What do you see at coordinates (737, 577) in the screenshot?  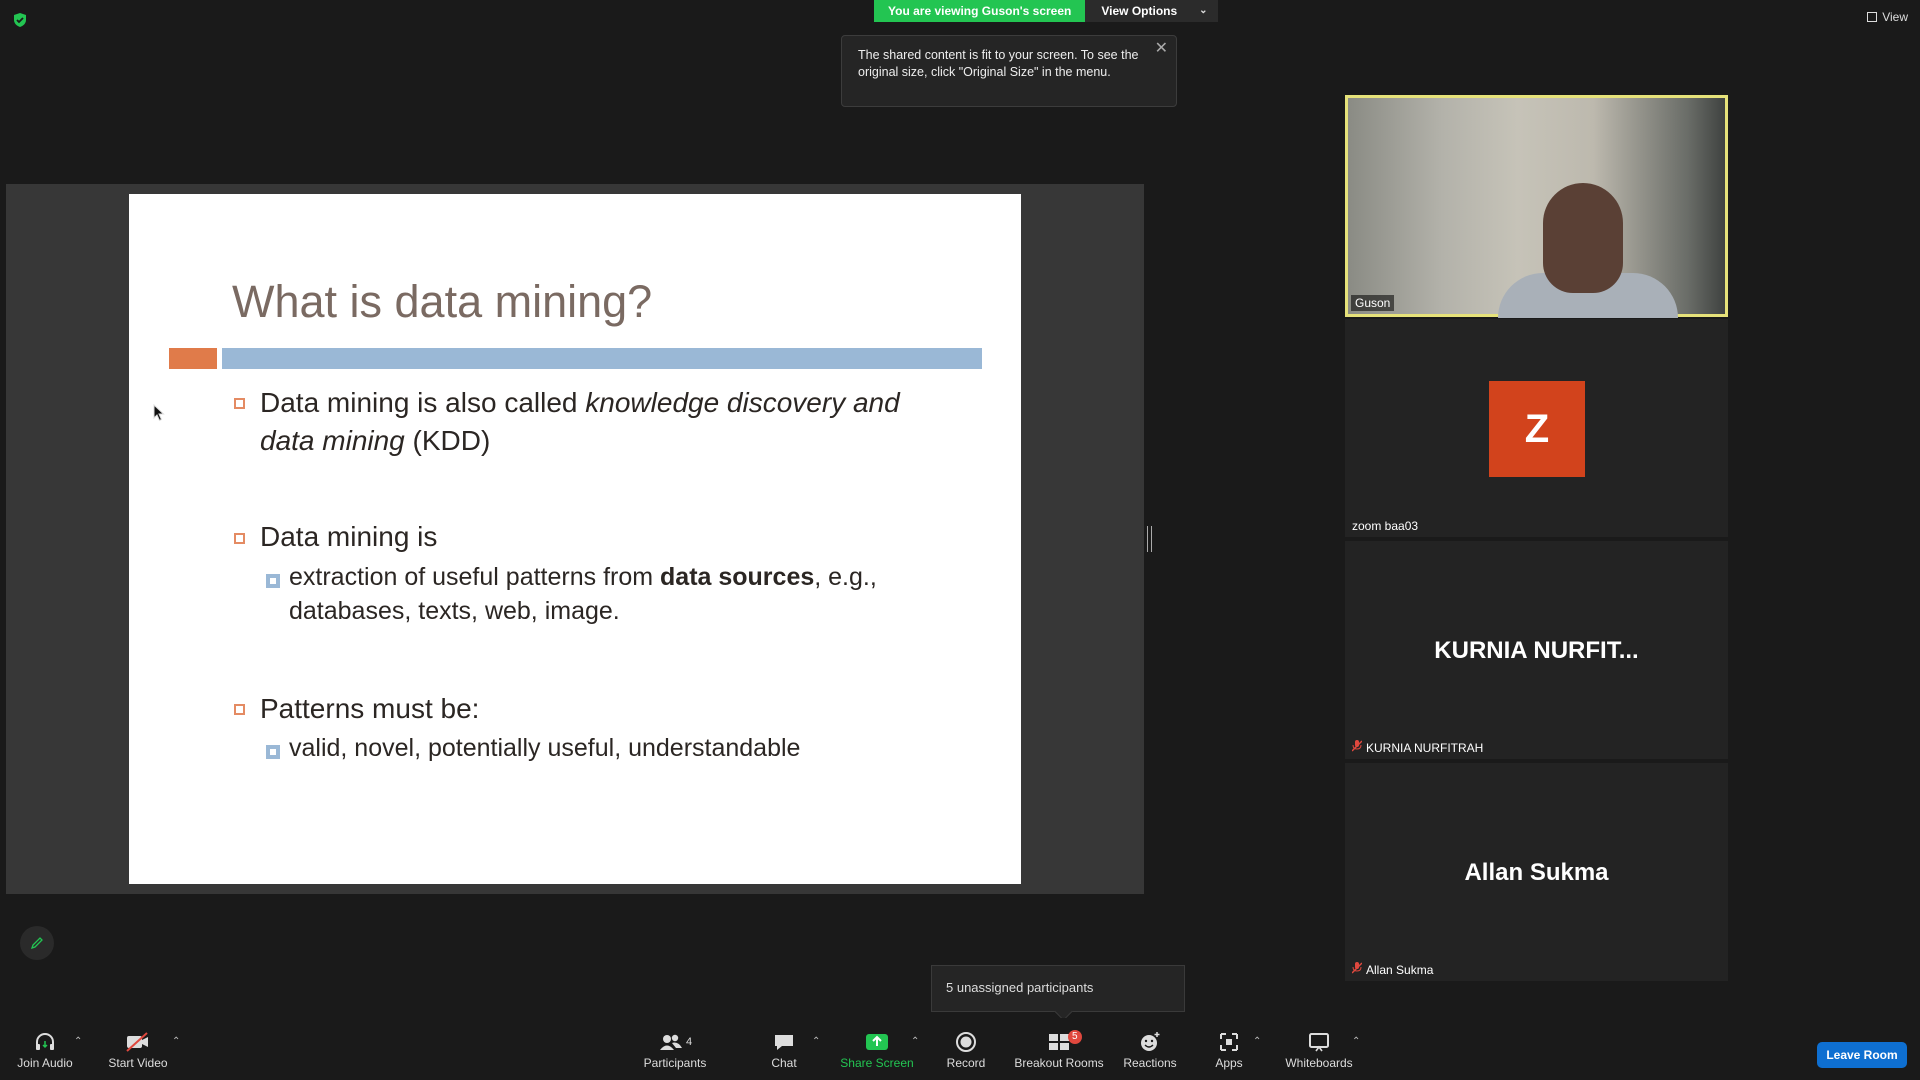 I see `bullet-2-sub-bold: data sources` at bounding box center [737, 577].